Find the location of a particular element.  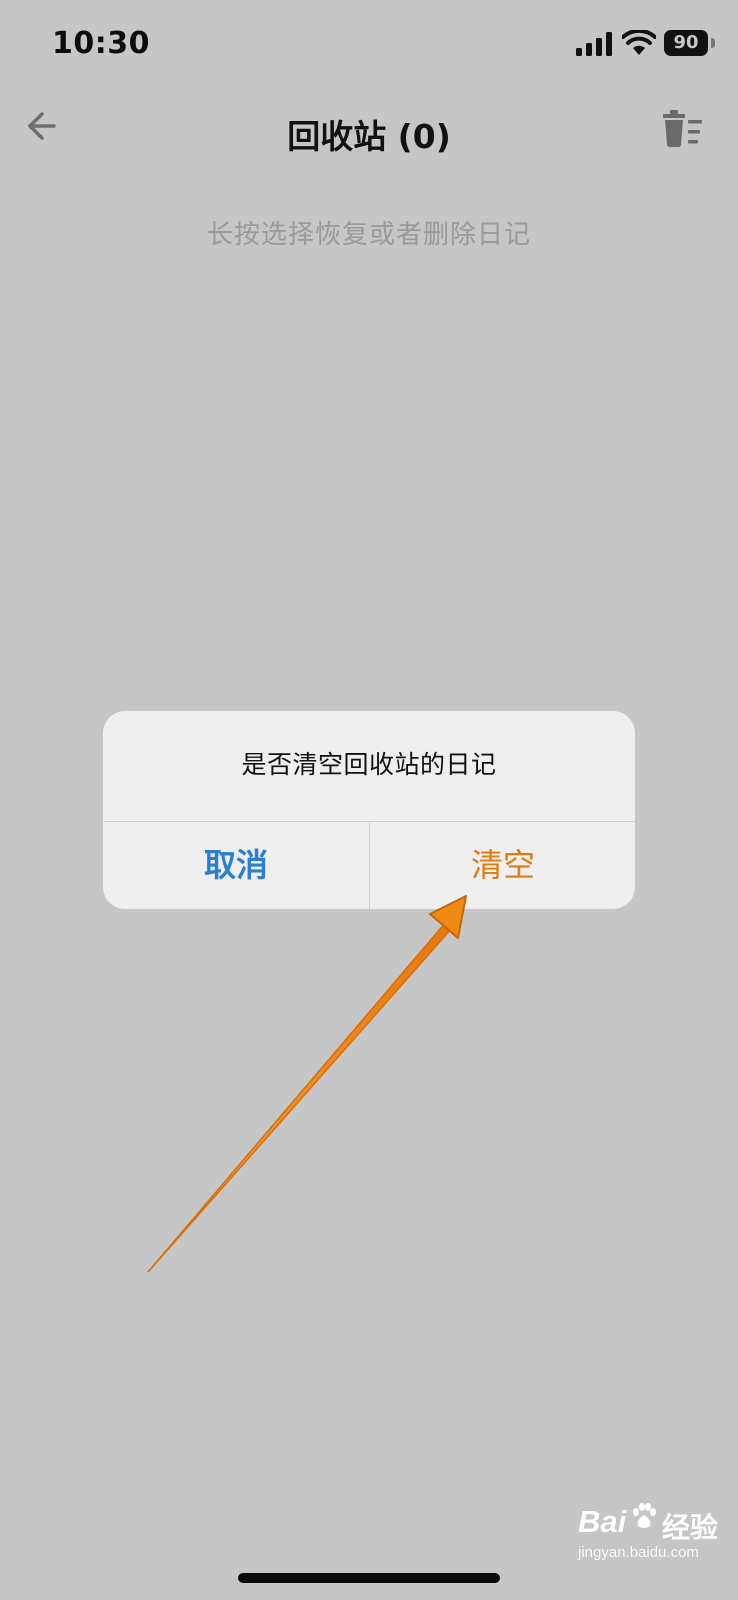

clear-button: 清空 is located at coordinates (502, 865).